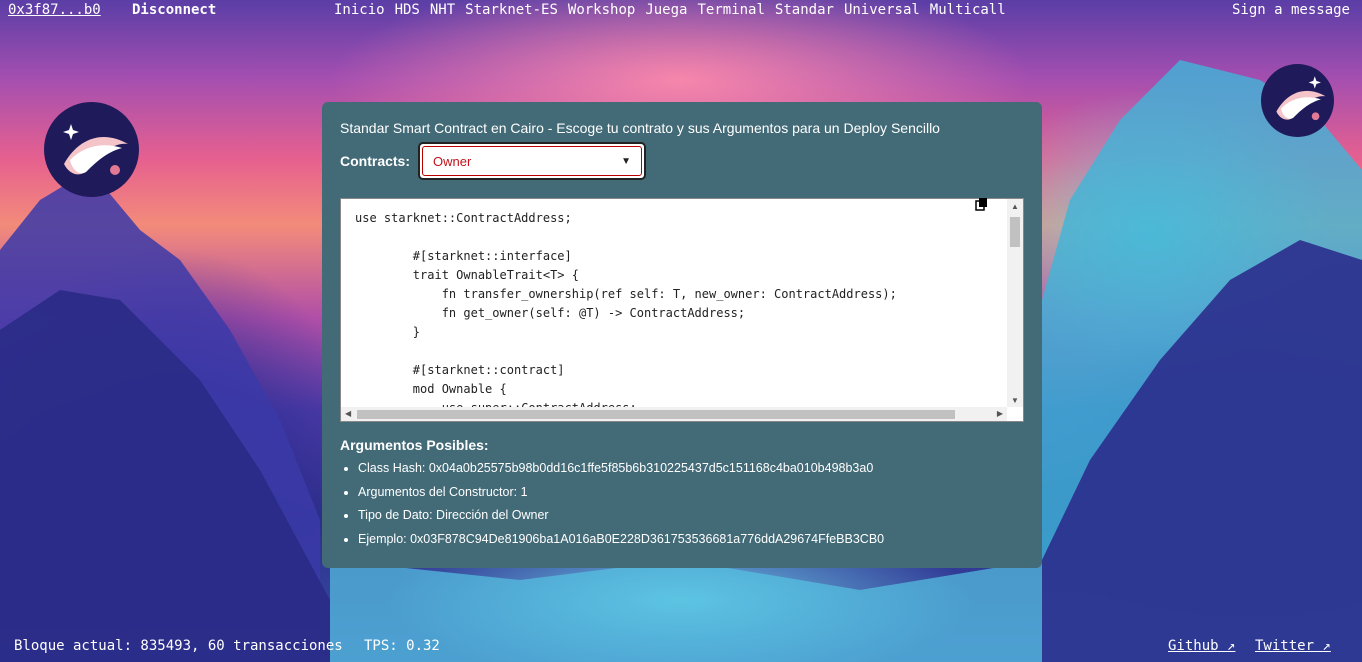 The width and height of the screenshot is (1362, 662). What do you see at coordinates (1297, 100) in the screenshot?
I see `starknet-logo-right` at bounding box center [1297, 100].